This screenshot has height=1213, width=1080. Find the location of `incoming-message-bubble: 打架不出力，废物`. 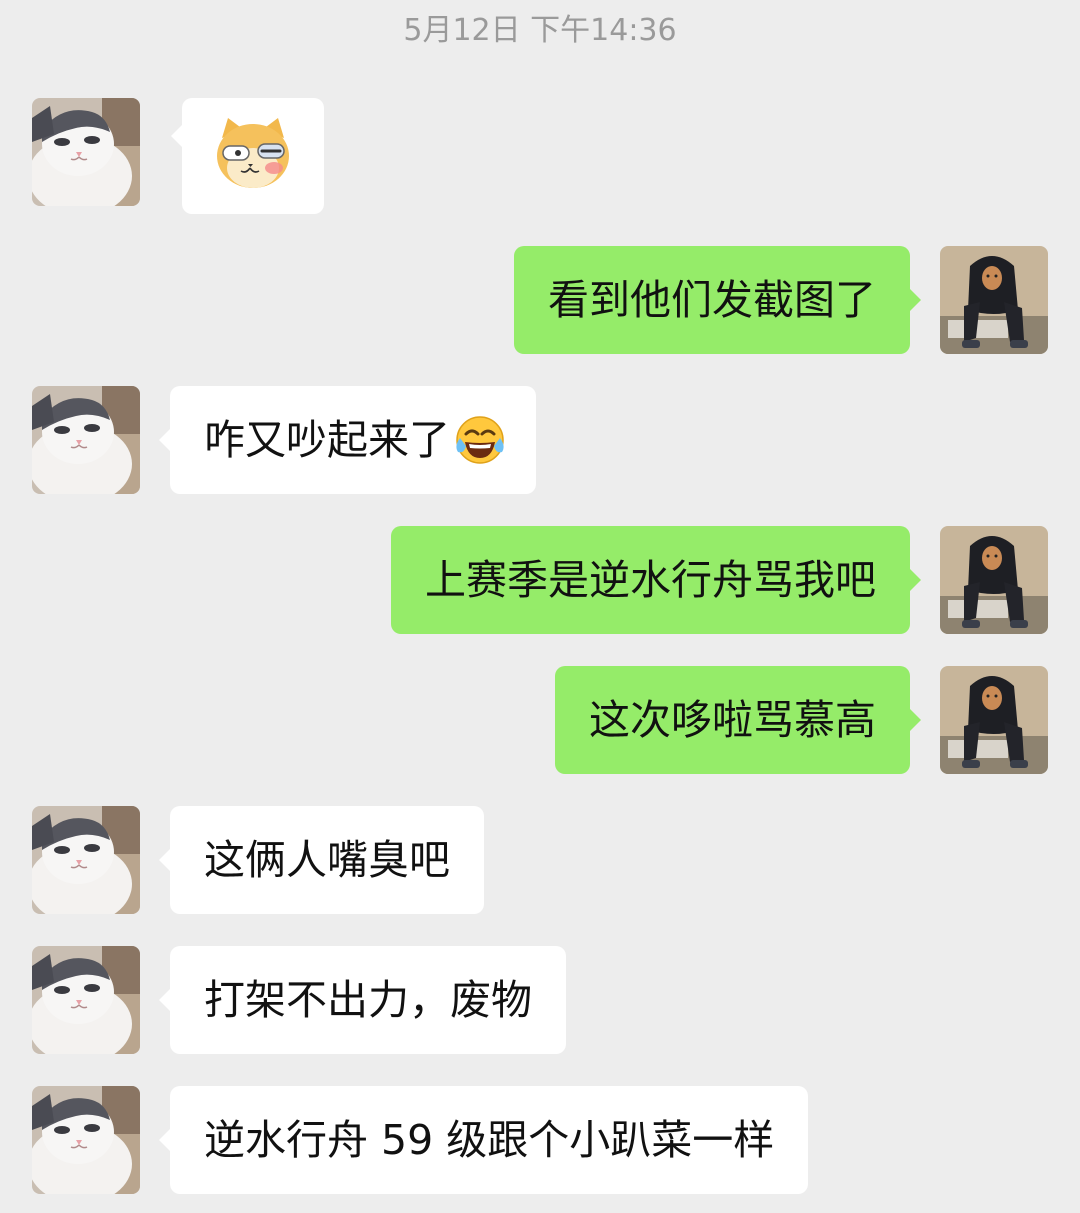

incoming-message-bubble: 打架不出力，废物 is located at coordinates (362, 1000).